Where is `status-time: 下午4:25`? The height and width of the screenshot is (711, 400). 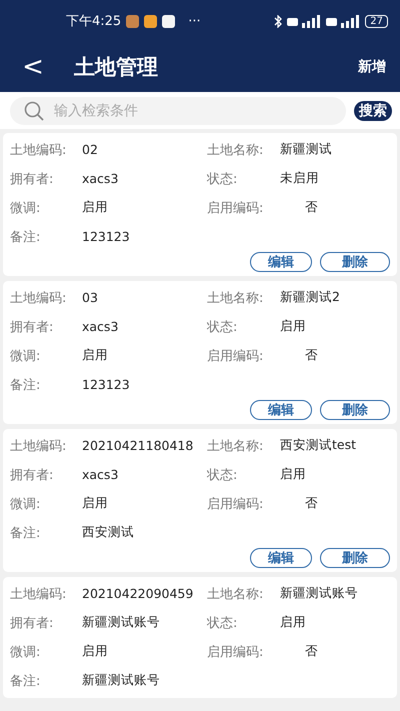 status-time: 下午4:25 is located at coordinates (94, 21).